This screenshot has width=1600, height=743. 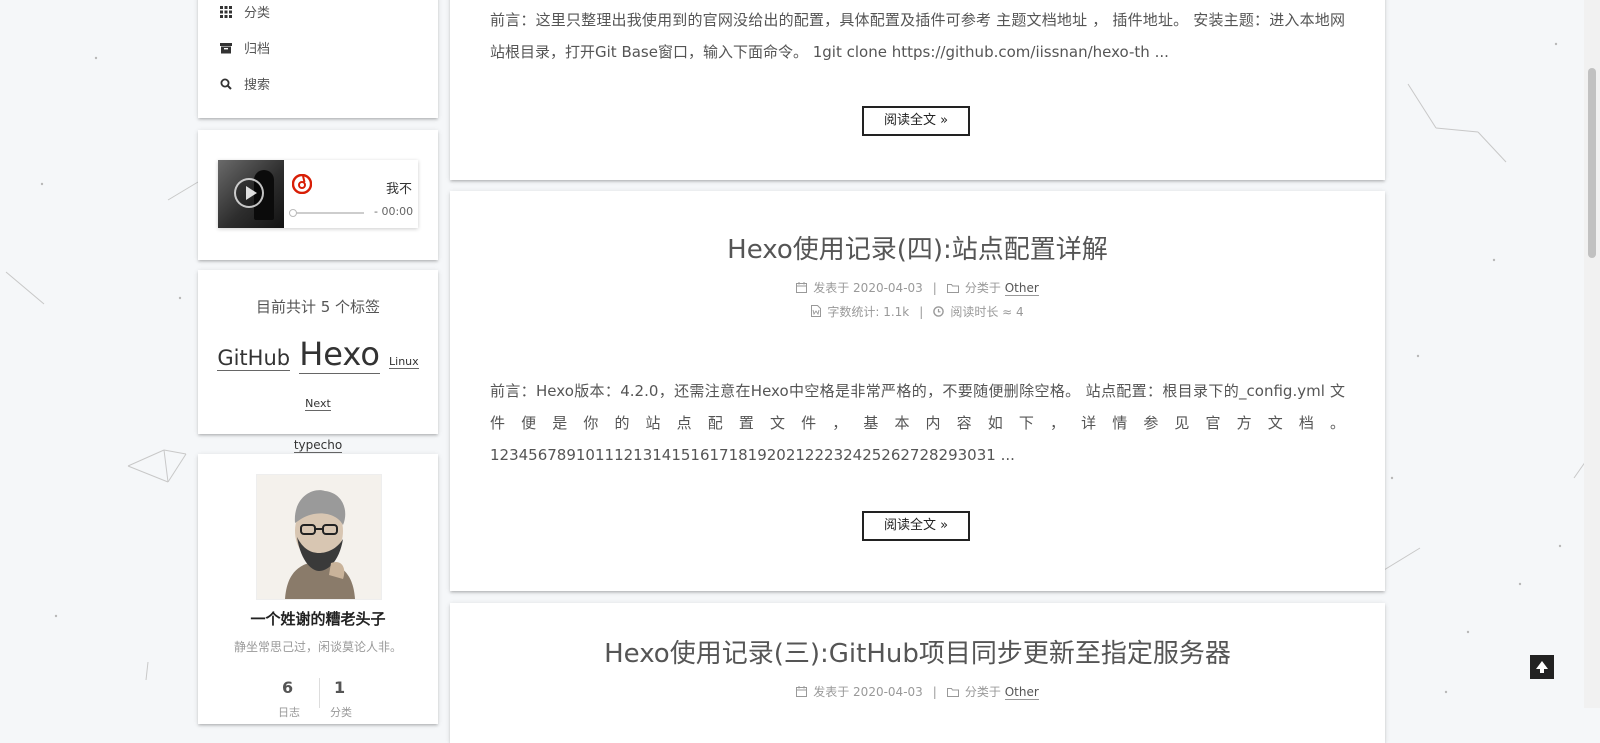 What do you see at coordinates (1592, 163) in the screenshot?
I see `scrollbar-thumb` at bounding box center [1592, 163].